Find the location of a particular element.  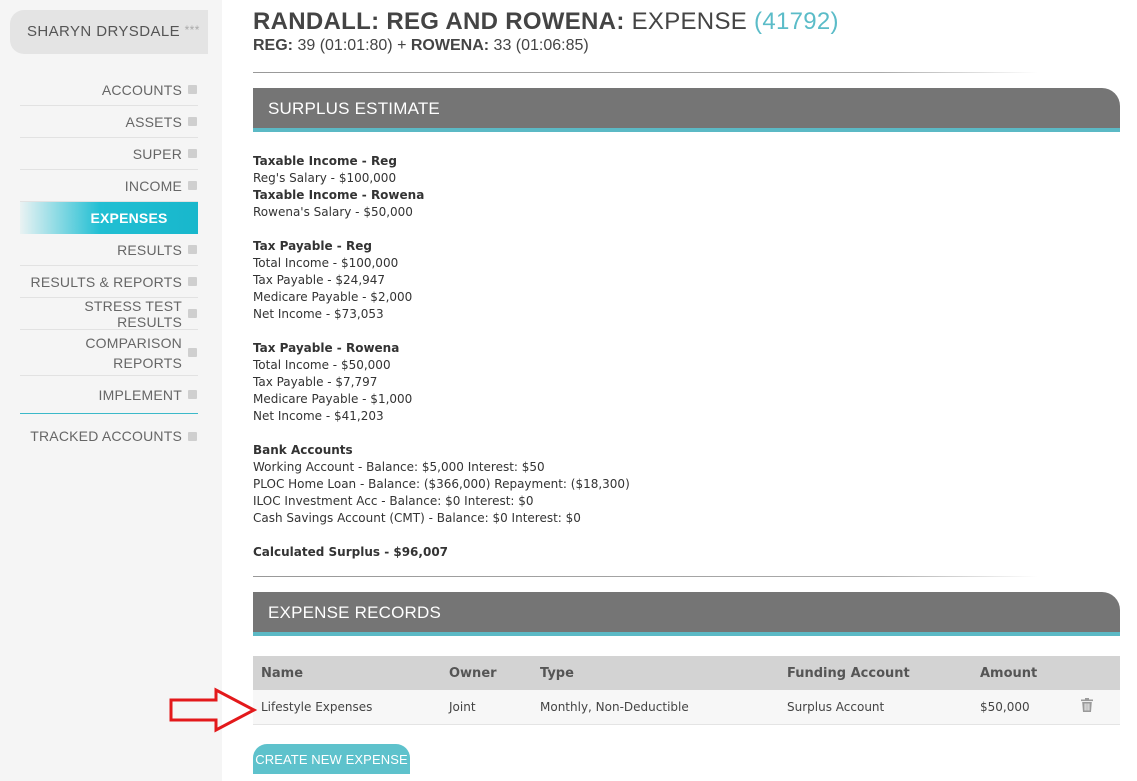

cell-type: Monthly, Non-Deductible is located at coordinates (655, 707).